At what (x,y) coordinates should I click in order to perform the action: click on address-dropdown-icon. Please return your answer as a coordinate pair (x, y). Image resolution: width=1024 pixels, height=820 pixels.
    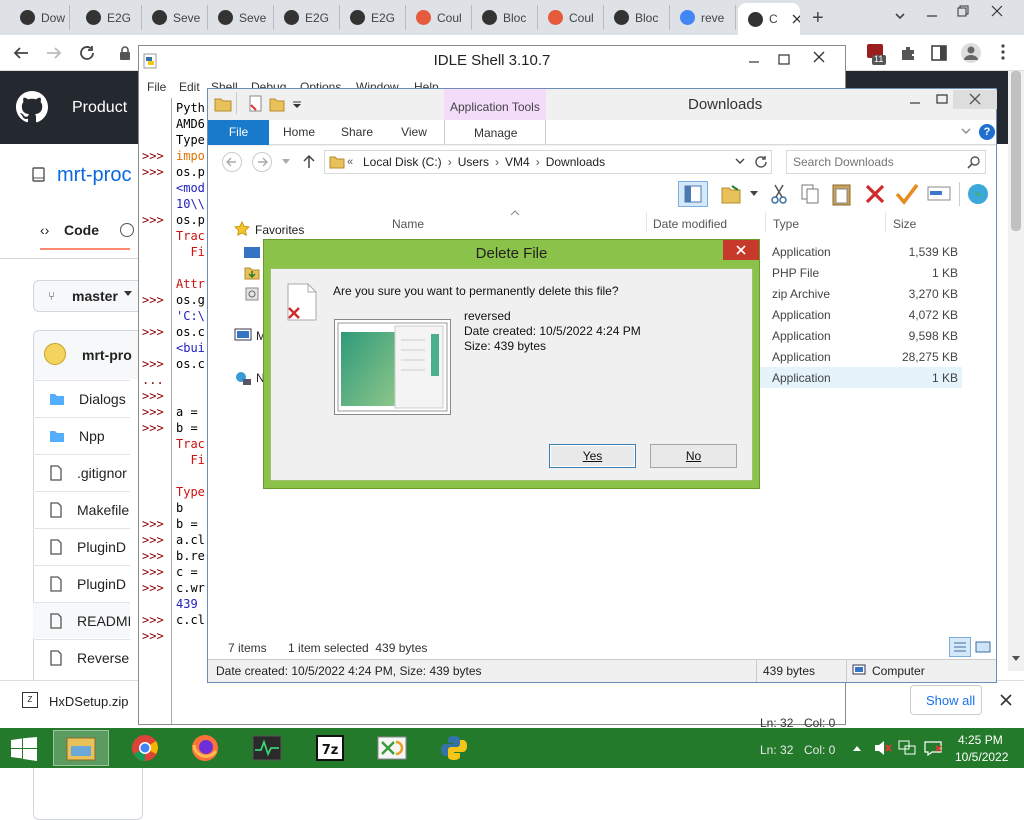
    Looking at the image, I should click on (740, 162).